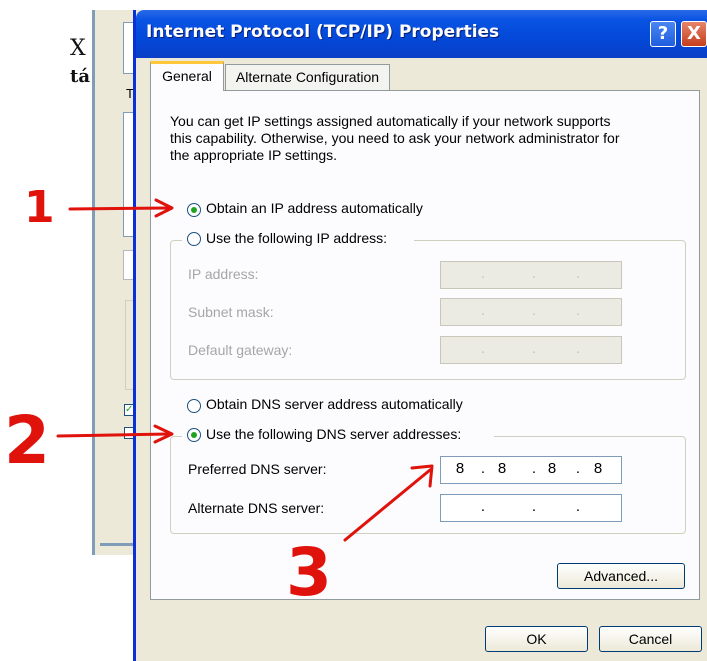 The width and height of the screenshot is (707, 661). Describe the element at coordinates (39, 207) in the screenshot. I see `annotation-step-1: 1` at that location.